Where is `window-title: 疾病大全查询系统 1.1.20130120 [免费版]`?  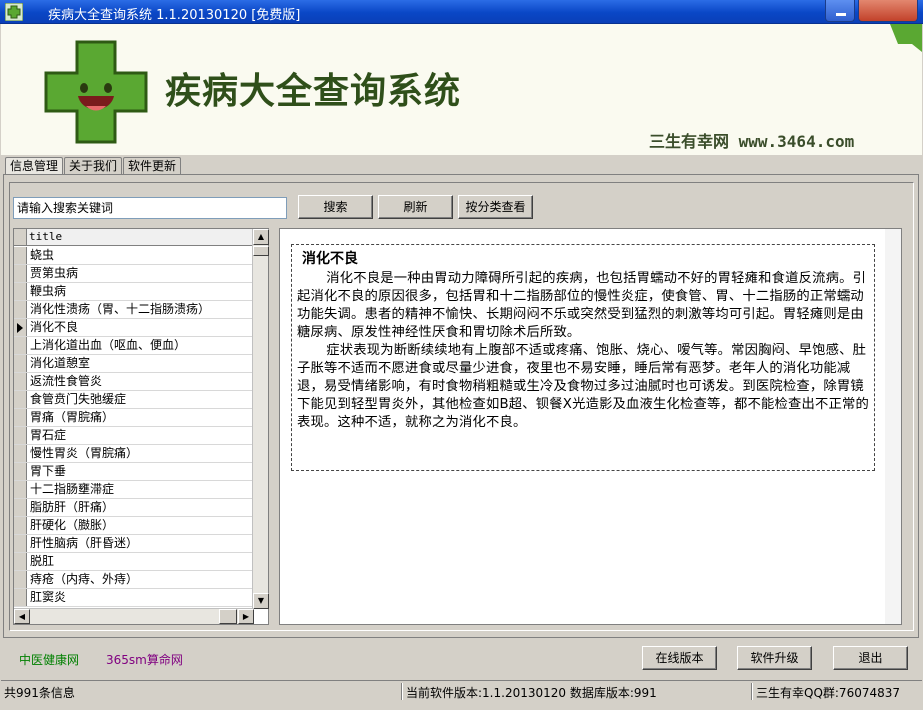 window-title: 疾病大全查询系统 1.1.20130120 [免费版] is located at coordinates (174, 15).